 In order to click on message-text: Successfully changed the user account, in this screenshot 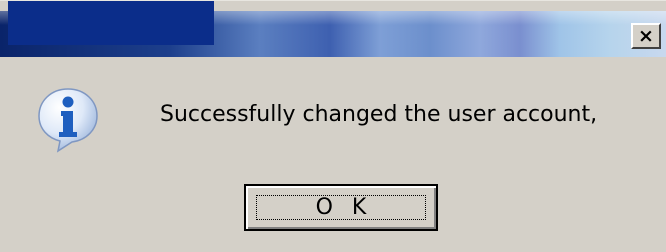, I will do `click(379, 114)`.